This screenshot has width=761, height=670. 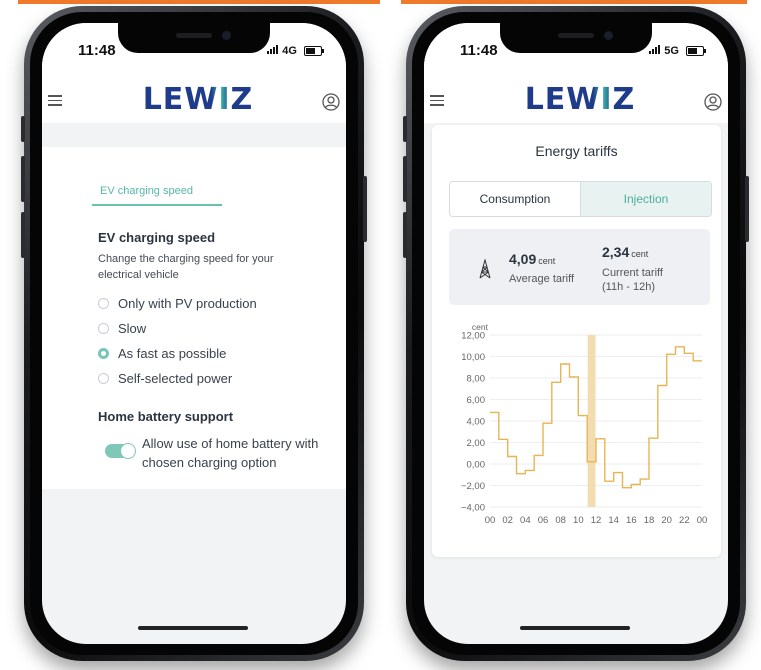 I want to click on y-tick-label: 2,00, so click(x=476, y=443).